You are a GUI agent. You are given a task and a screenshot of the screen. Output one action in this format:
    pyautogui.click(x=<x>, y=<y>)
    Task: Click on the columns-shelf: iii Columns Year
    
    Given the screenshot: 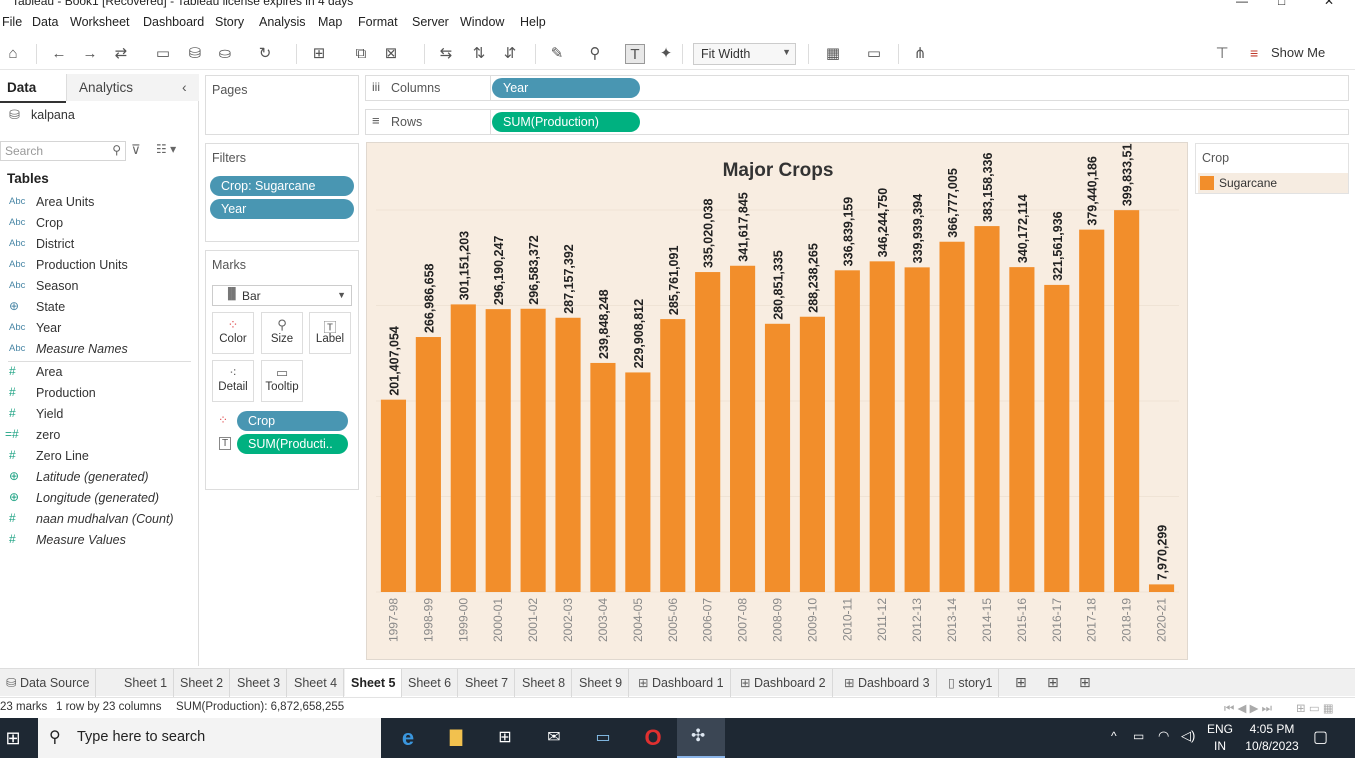 What is the action you would take?
    pyautogui.click(x=857, y=88)
    